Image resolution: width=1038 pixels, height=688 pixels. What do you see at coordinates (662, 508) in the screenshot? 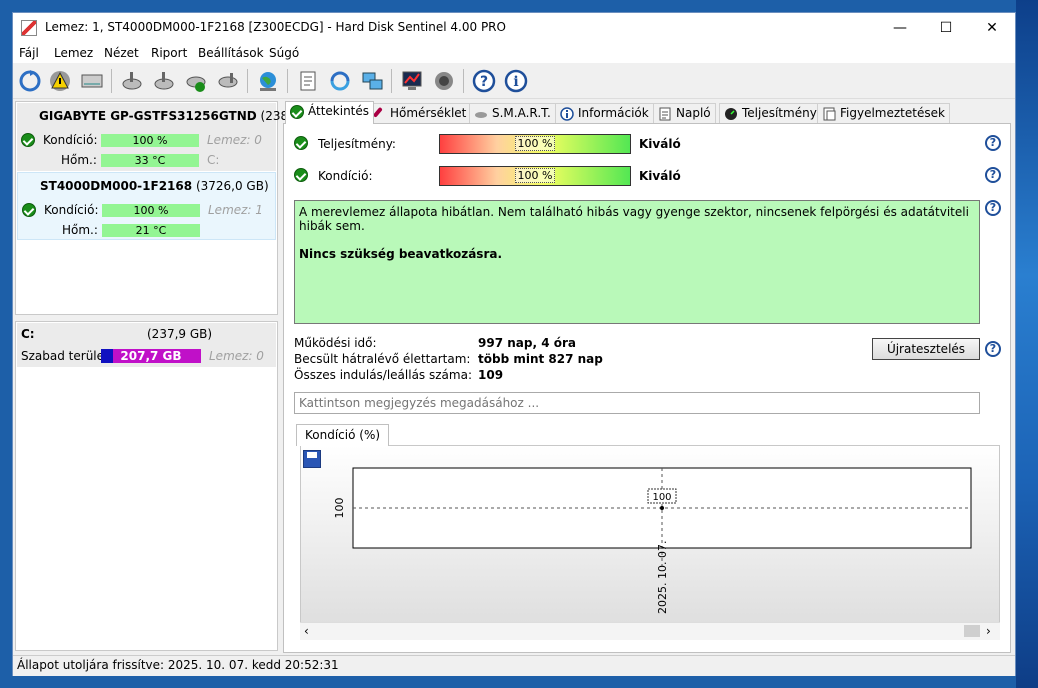
I see `data-point` at bounding box center [662, 508].